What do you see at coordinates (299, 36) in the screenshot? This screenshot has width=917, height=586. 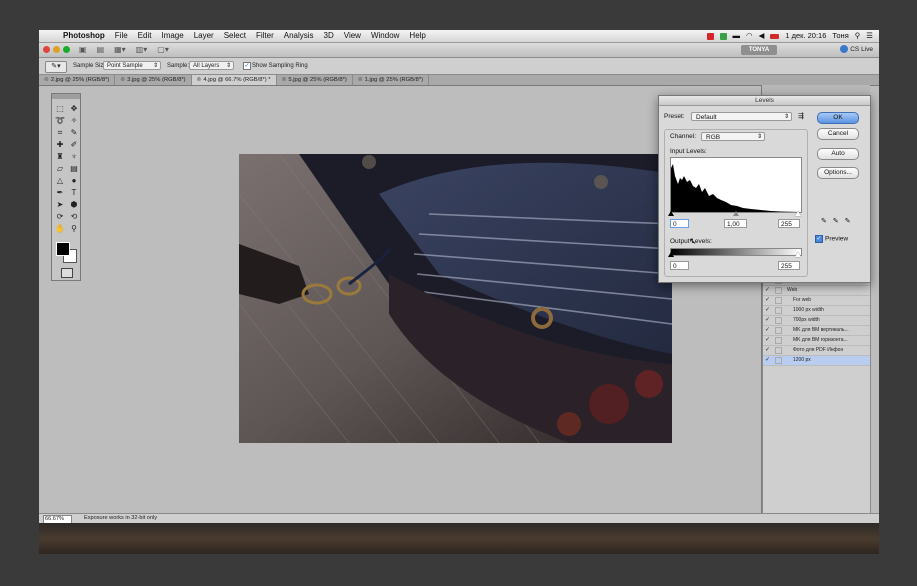 I see `menu-analysis: Analysis` at bounding box center [299, 36].